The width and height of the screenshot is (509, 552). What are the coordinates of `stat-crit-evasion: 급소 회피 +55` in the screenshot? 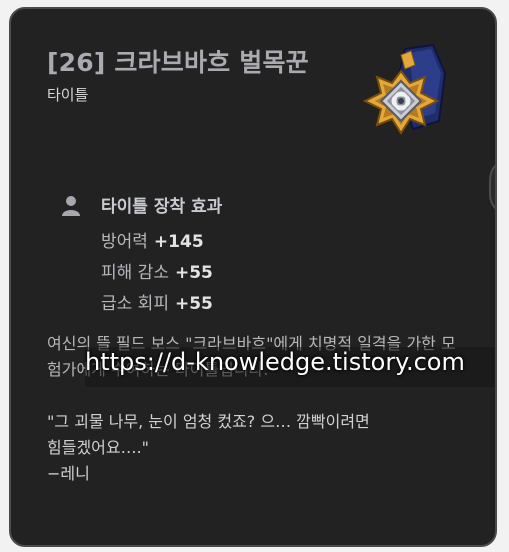 It's located at (157, 301).